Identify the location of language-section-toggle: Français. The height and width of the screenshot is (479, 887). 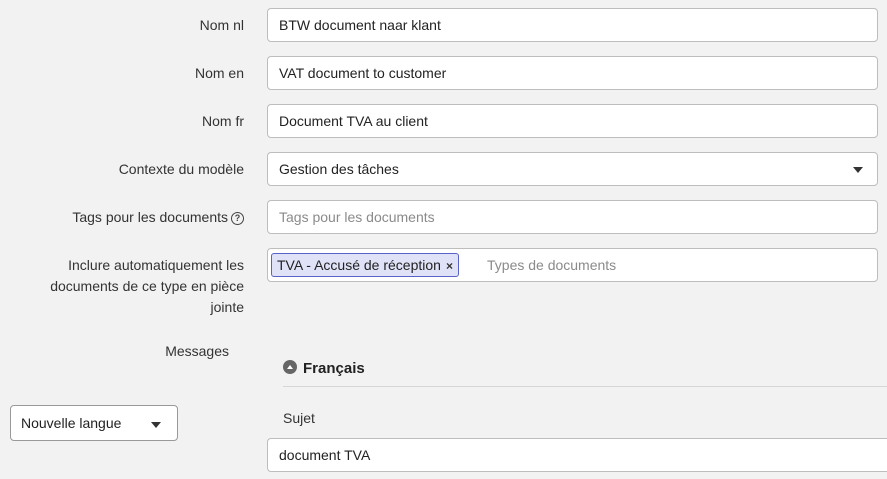
(324, 368).